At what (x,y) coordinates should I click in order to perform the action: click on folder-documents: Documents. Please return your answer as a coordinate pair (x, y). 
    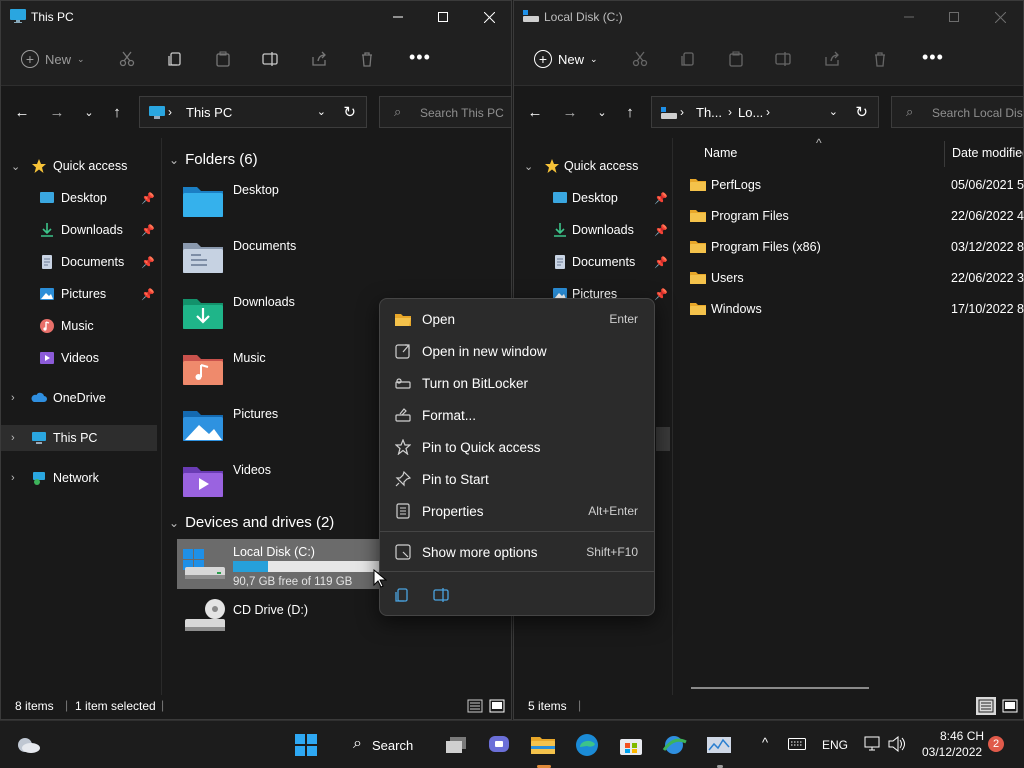
    Looking at the image, I should click on (281, 264).